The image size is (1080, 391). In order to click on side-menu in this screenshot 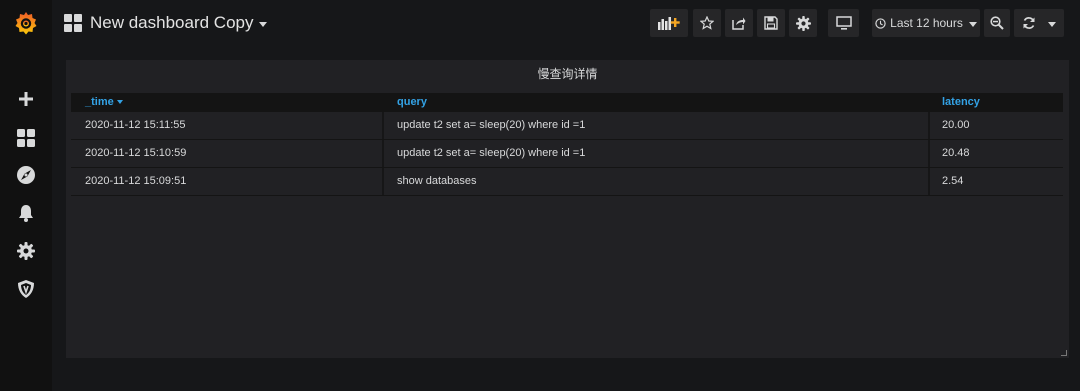, I will do `click(26, 195)`.